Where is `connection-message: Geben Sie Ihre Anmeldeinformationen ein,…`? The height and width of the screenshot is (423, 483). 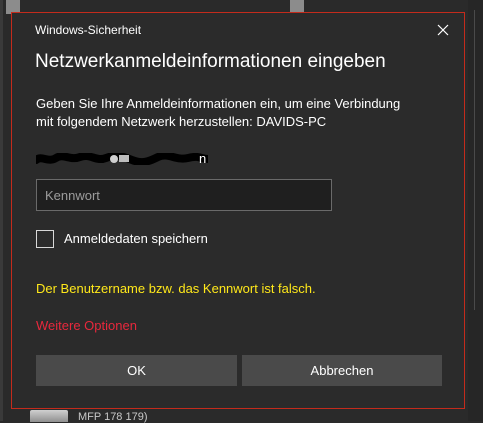
connection-message: Geben Sie Ihre Anmeldeinformationen ein,… is located at coordinates (241, 113).